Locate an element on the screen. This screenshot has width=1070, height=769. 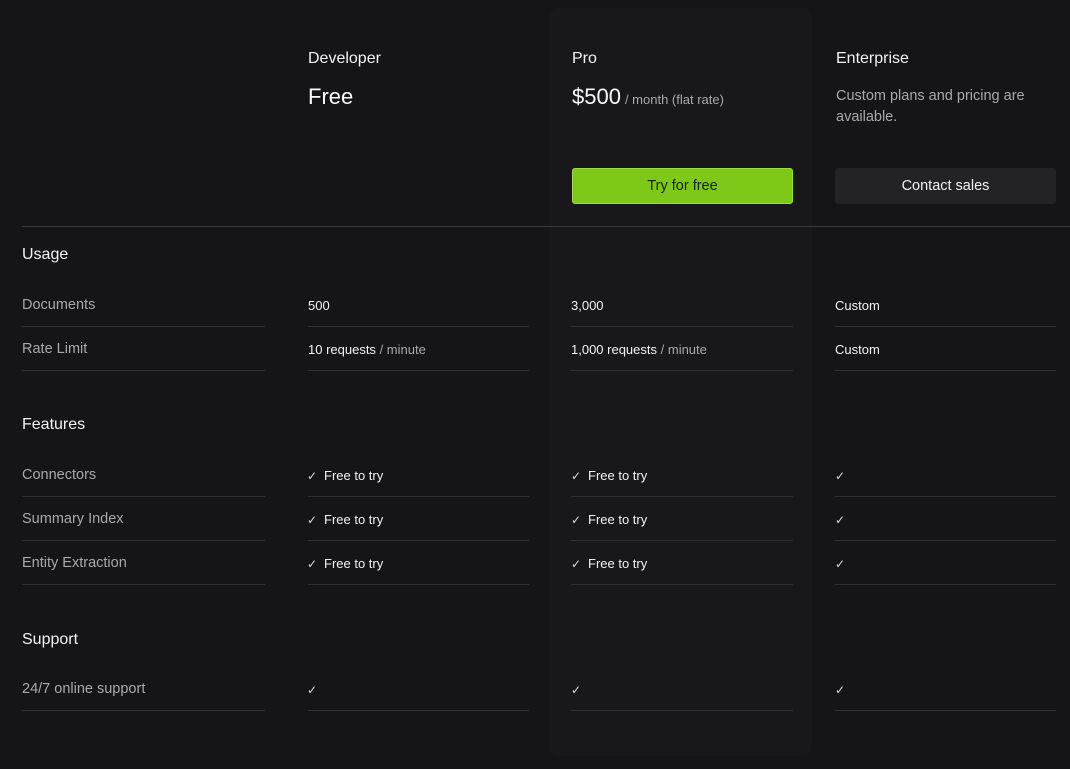
row-label-summary-index: Summary Index is located at coordinates (73, 519).